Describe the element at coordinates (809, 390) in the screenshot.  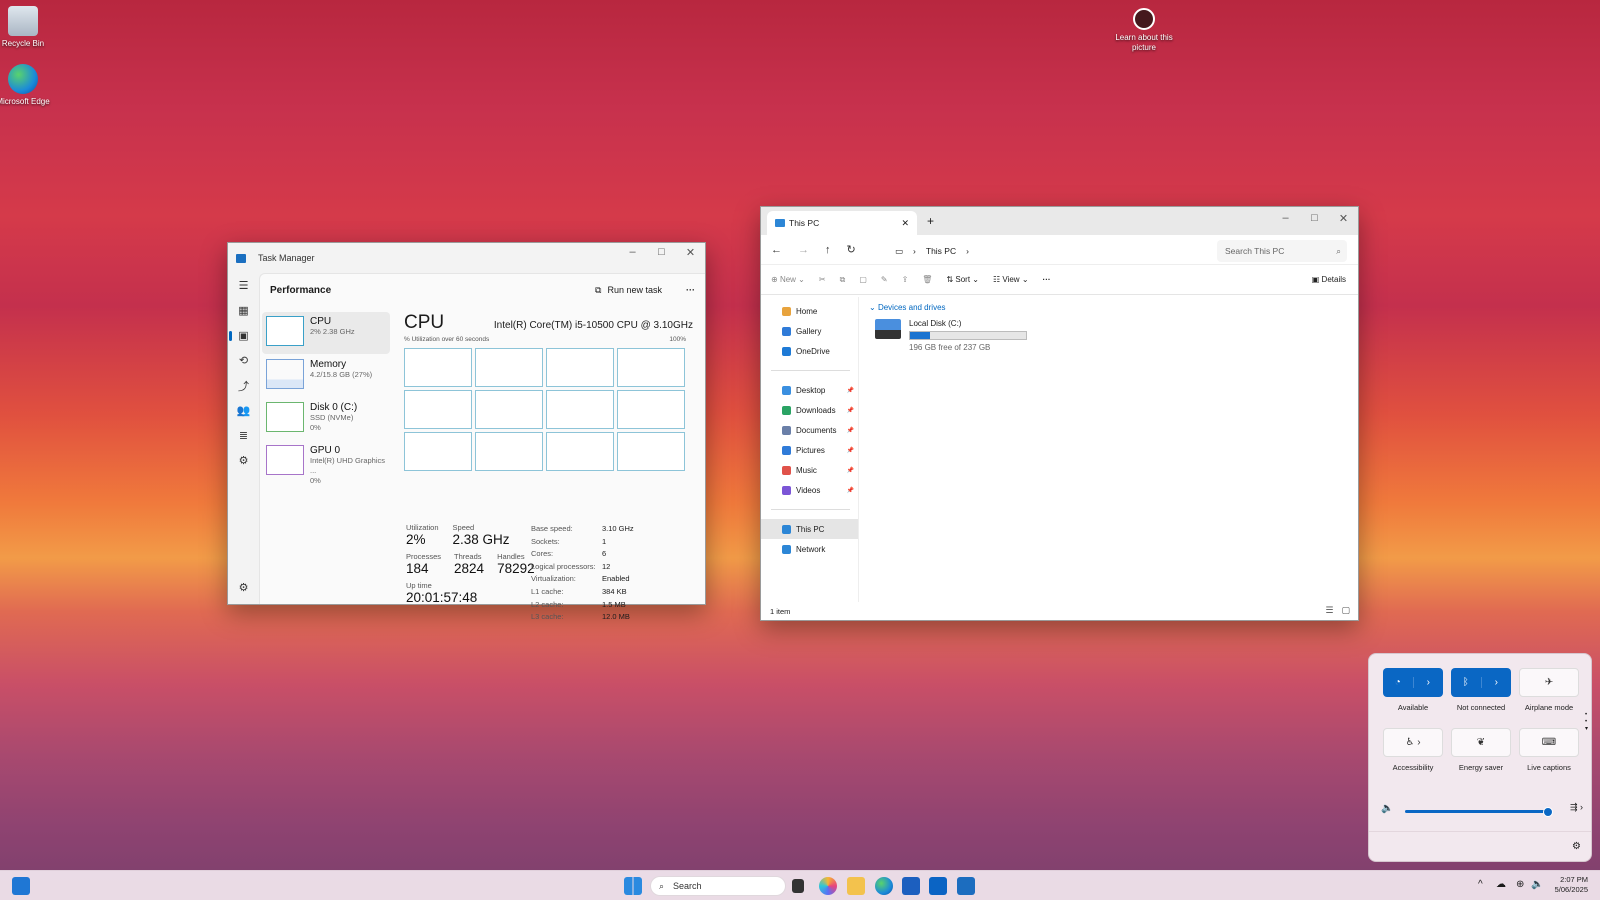
I see `nav-item-desktop: Desktop 📌` at that location.